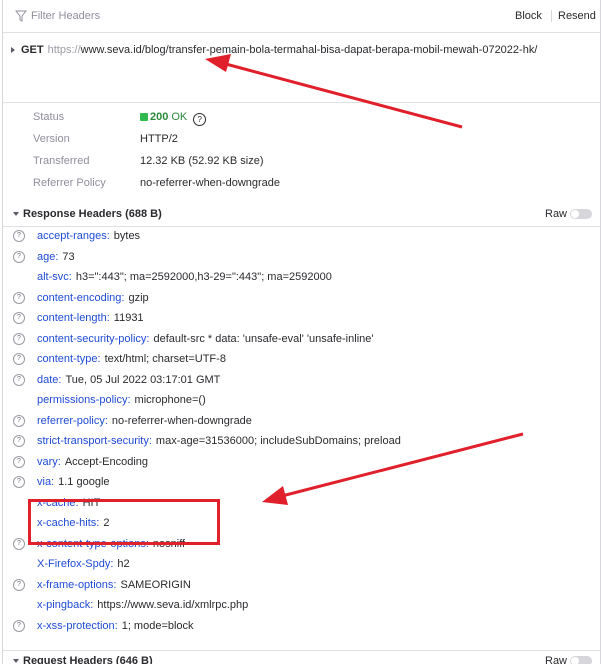 The height and width of the screenshot is (664, 601). What do you see at coordinates (301, 657) in the screenshot?
I see `request-headers-section-header: Request Headers (646 B) Raw` at bounding box center [301, 657].